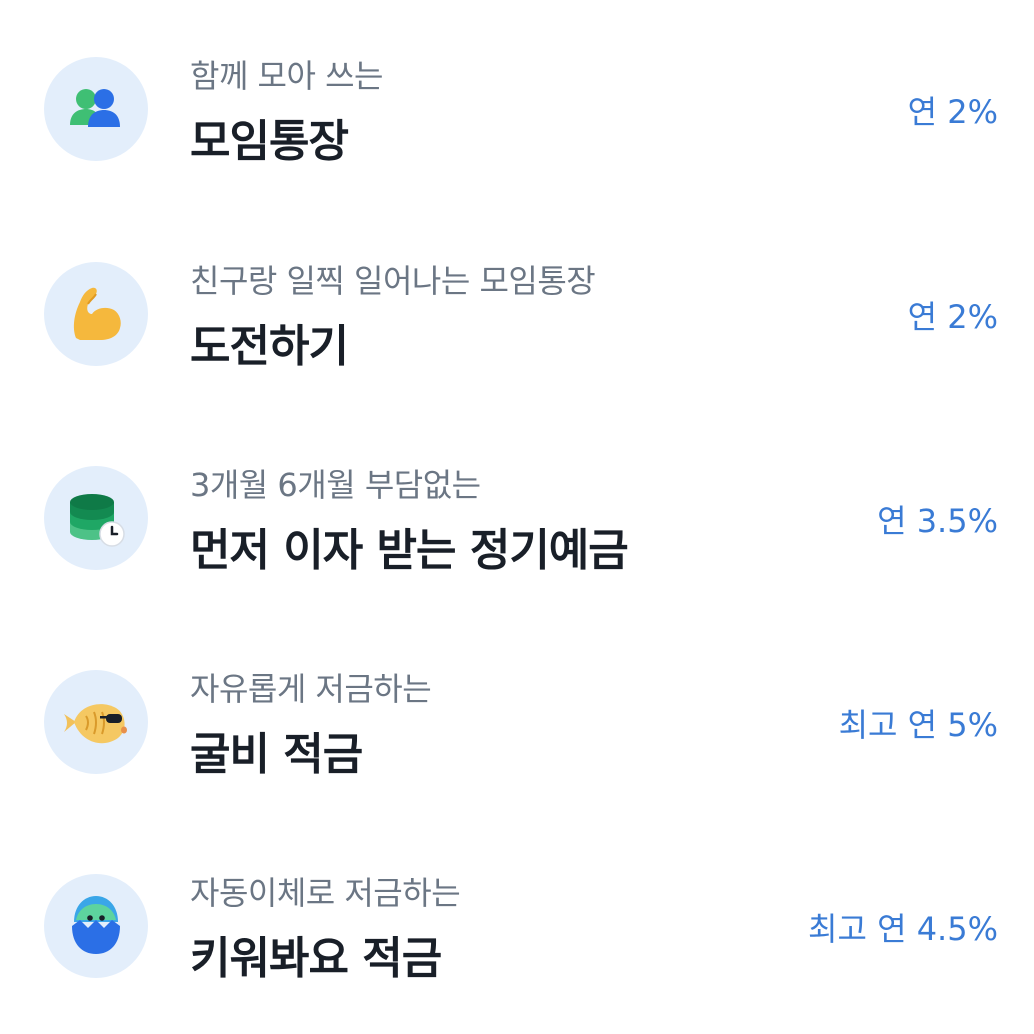 The height and width of the screenshot is (1034, 1034). Describe the element at coordinates (276, 754) in the screenshot. I see `product-title: 굴비 적금` at that location.